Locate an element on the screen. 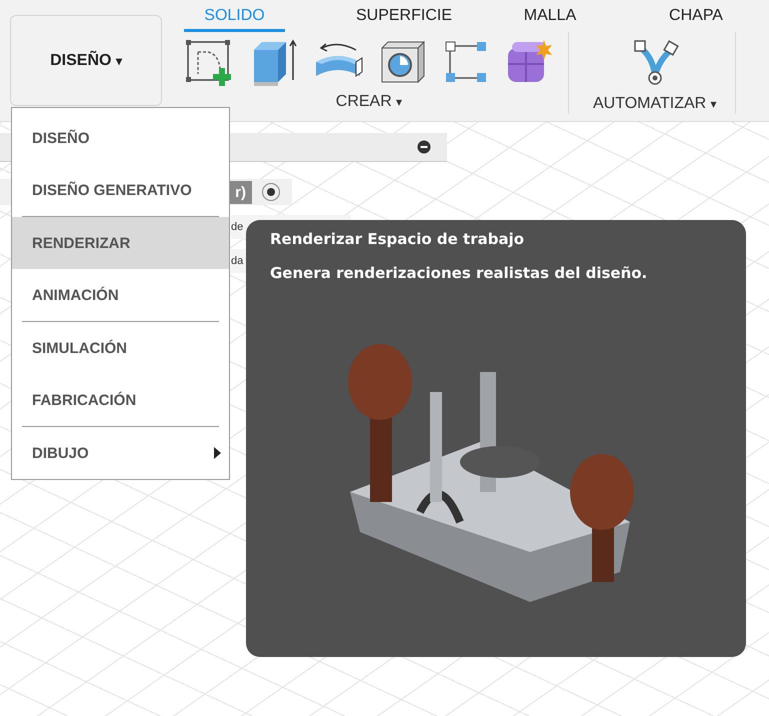 Image resolution: width=769 pixels, height=716 pixels. tool-group-dropdown: AUTOMATIZAR ▾ is located at coordinates (655, 104).